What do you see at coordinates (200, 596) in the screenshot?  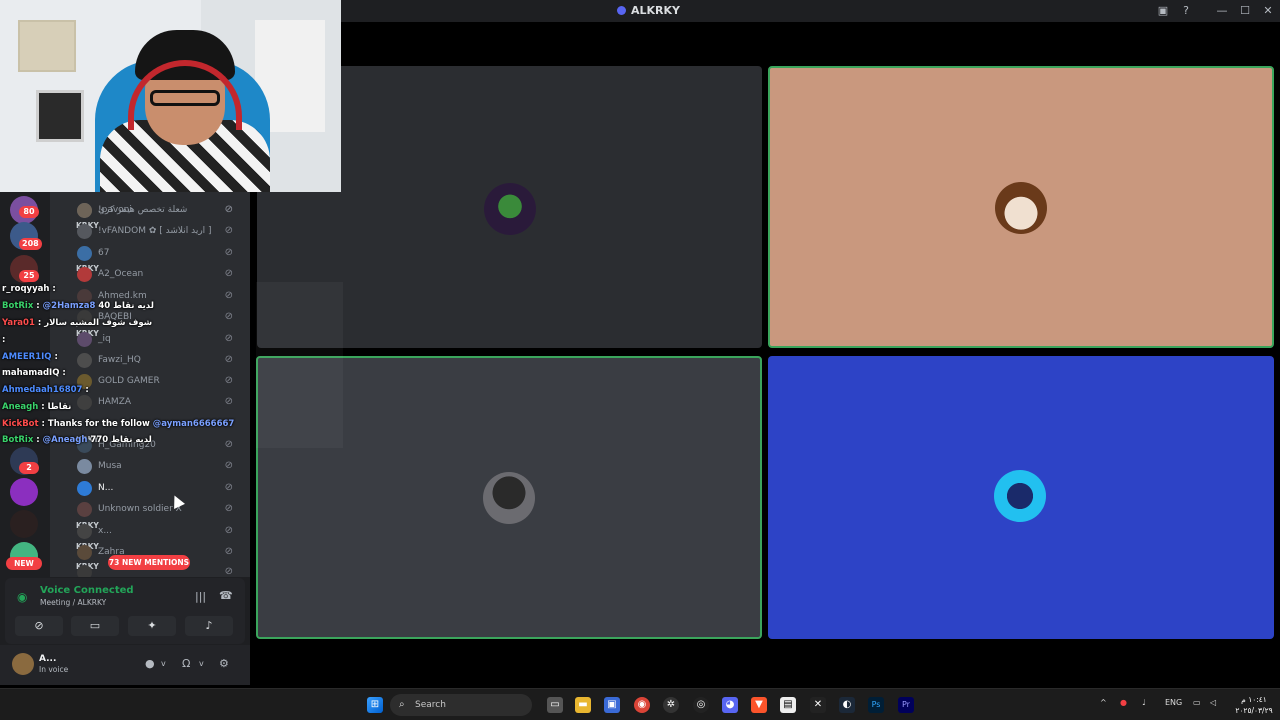 I see `noise-suppression-icon: |||` at bounding box center [200, 596].